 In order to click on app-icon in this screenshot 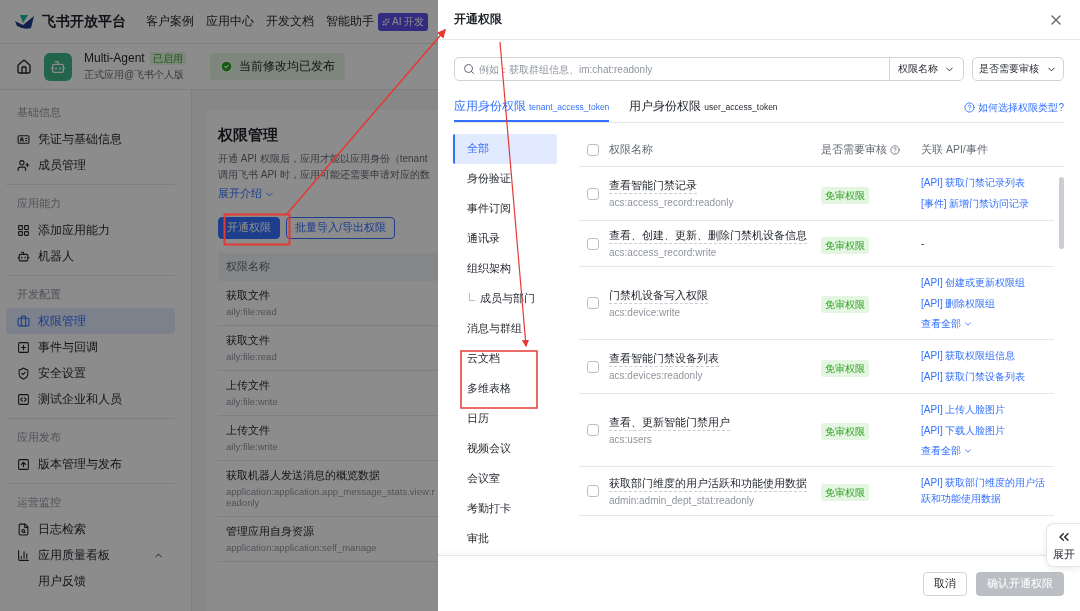, I will do `click(58, 66)`.